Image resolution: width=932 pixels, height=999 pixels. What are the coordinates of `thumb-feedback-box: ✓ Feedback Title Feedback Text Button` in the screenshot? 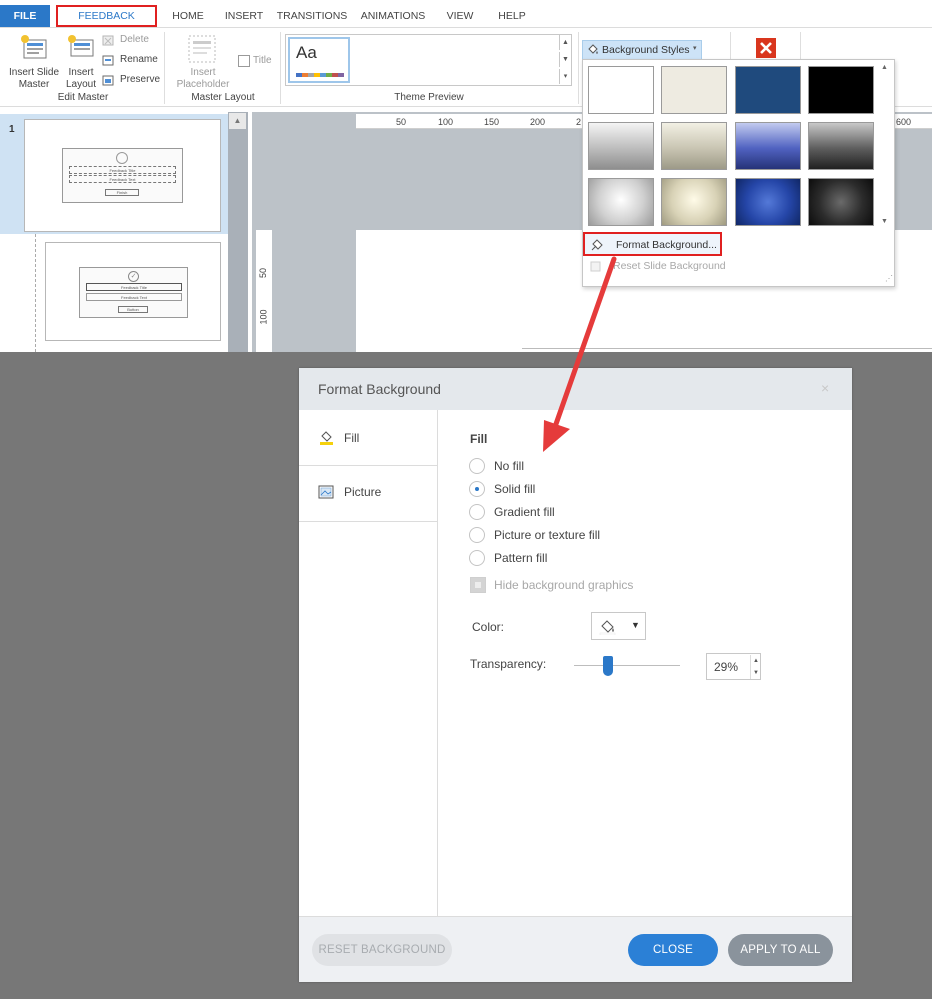 It's located at (133, 292).